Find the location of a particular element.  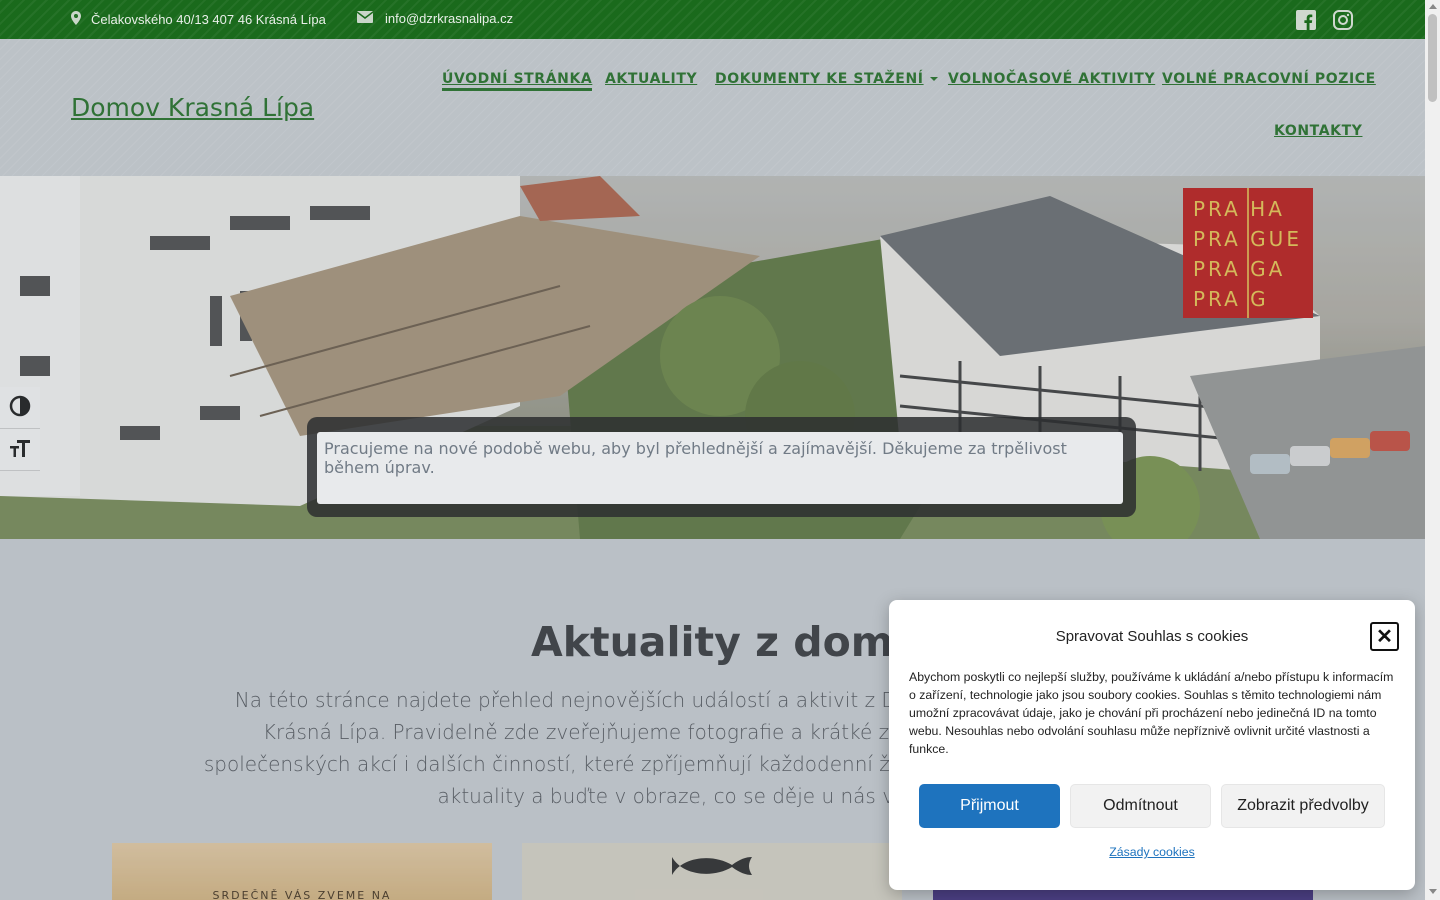

nav-item-uvodni-stranka: ÚVODNÍ STRÁNKA is located at coordinates (517, 81).